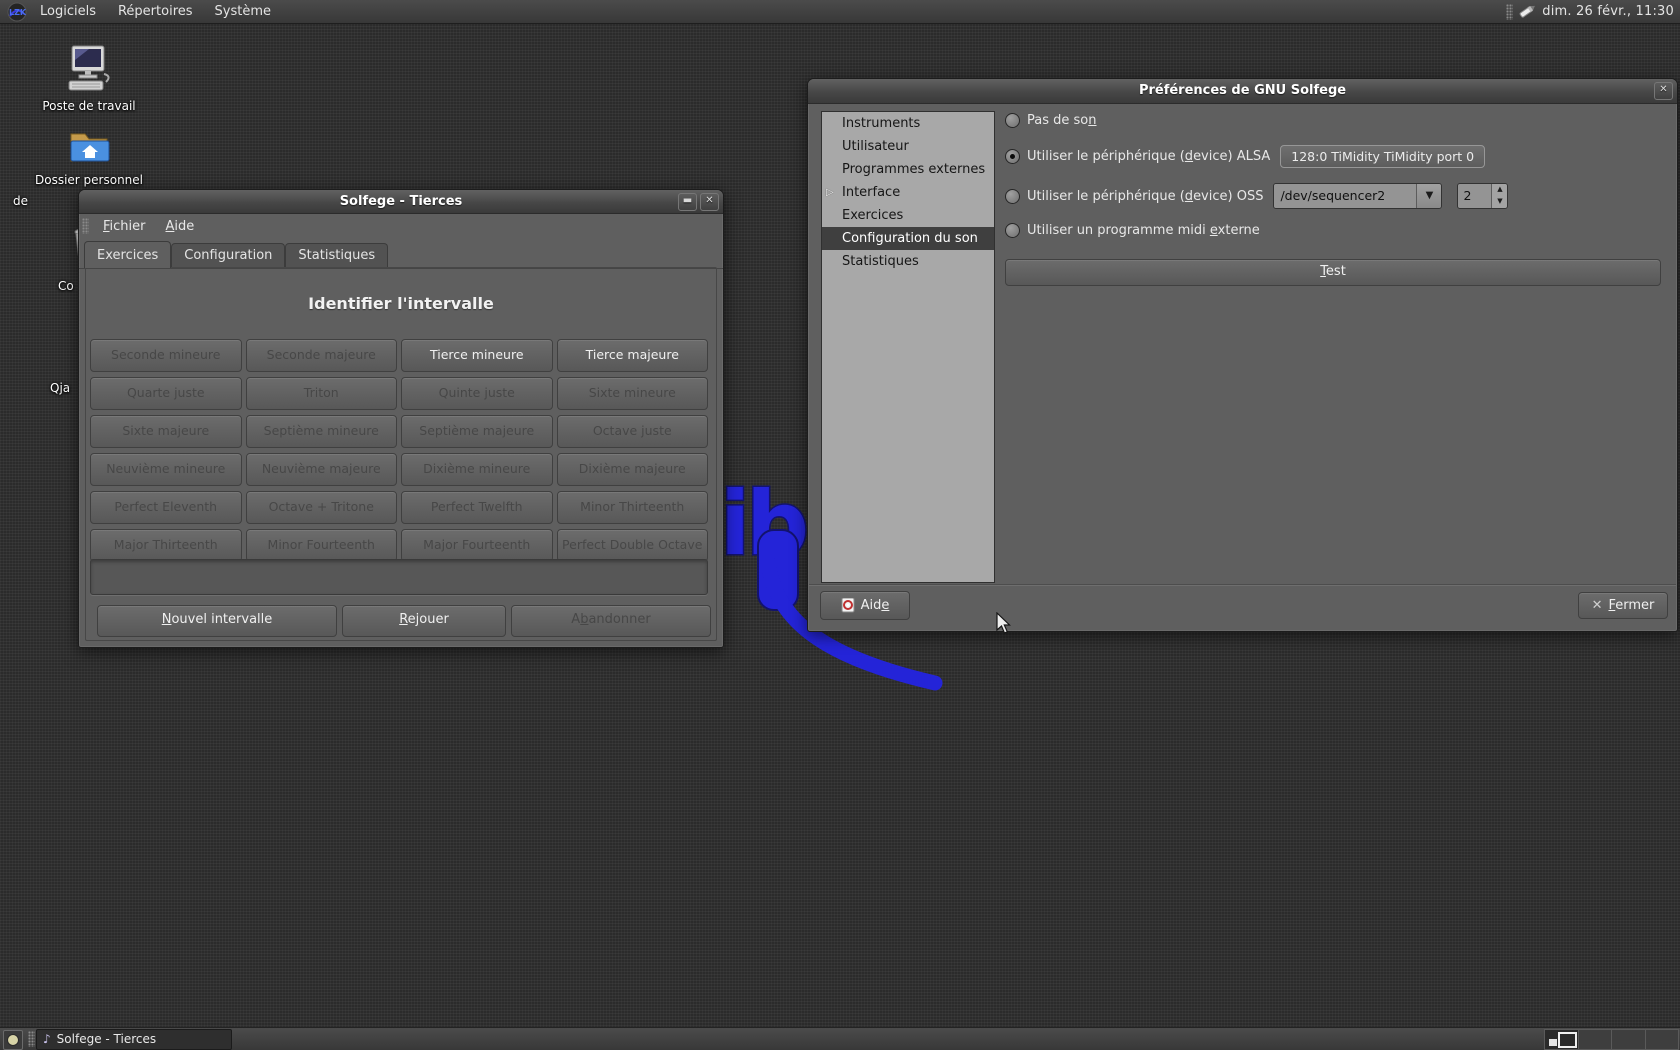  I want to click on preferences-titlebar: Préférences de GNU Solfege ✕, so click(1242, 91).